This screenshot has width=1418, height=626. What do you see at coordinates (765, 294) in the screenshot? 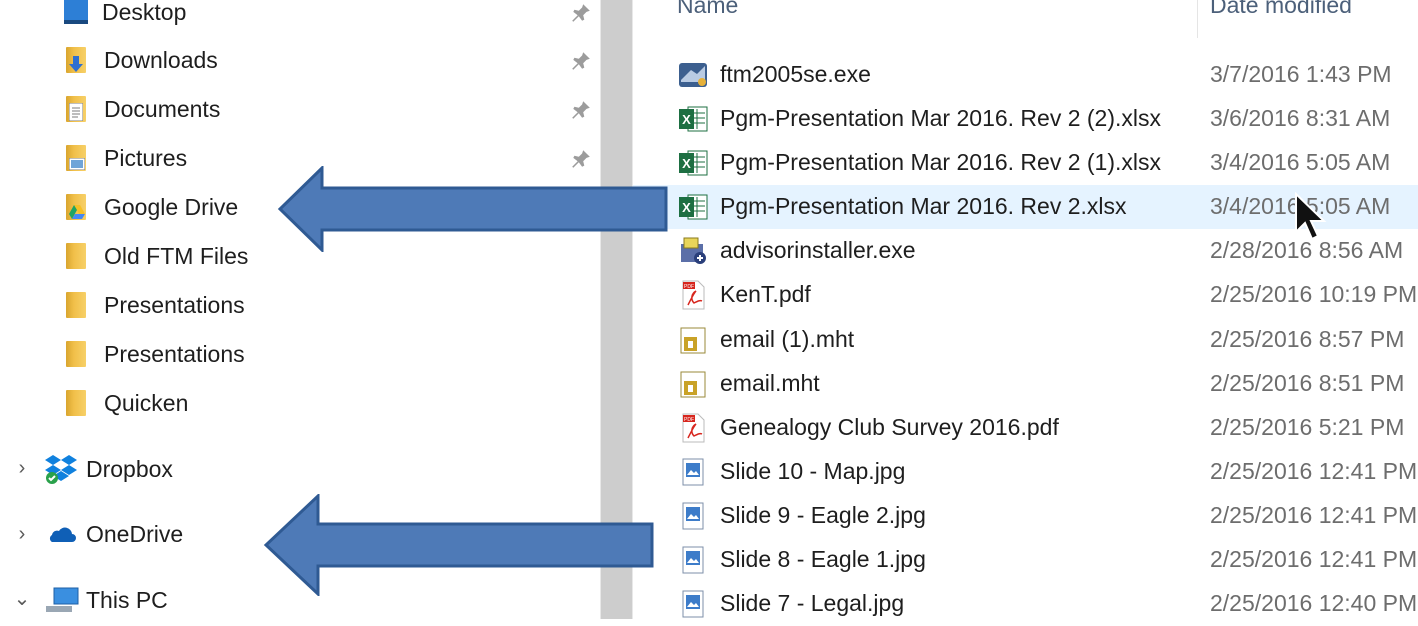
I see `file-name: KenT.pdf` at bounding box center [765, 294].